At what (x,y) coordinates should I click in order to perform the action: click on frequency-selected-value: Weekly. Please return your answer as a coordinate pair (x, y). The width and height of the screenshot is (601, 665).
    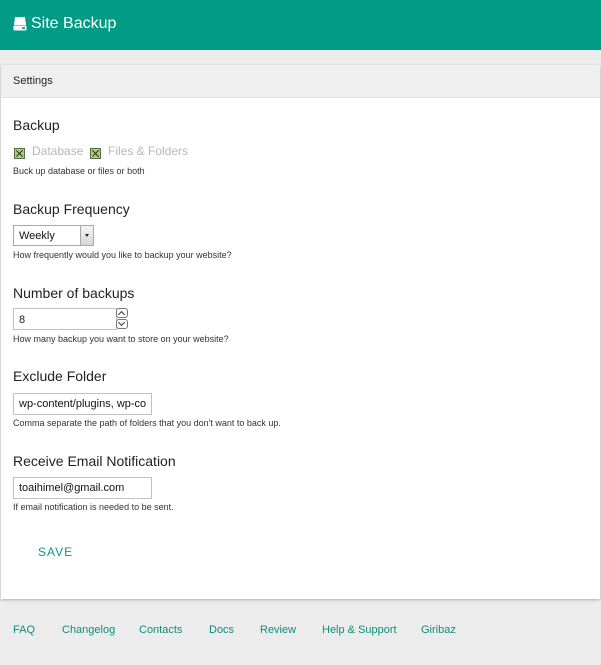
    Looking at the image, I should click on (37, 236).